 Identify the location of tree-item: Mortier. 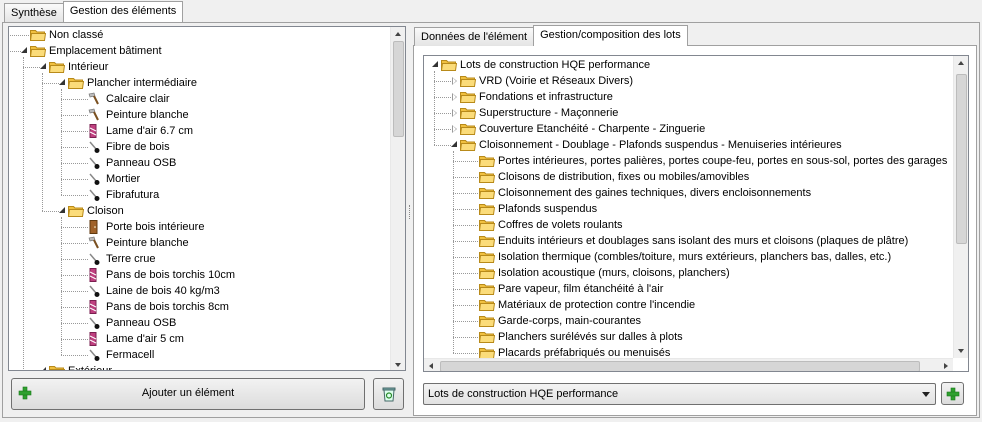
(207, 179).